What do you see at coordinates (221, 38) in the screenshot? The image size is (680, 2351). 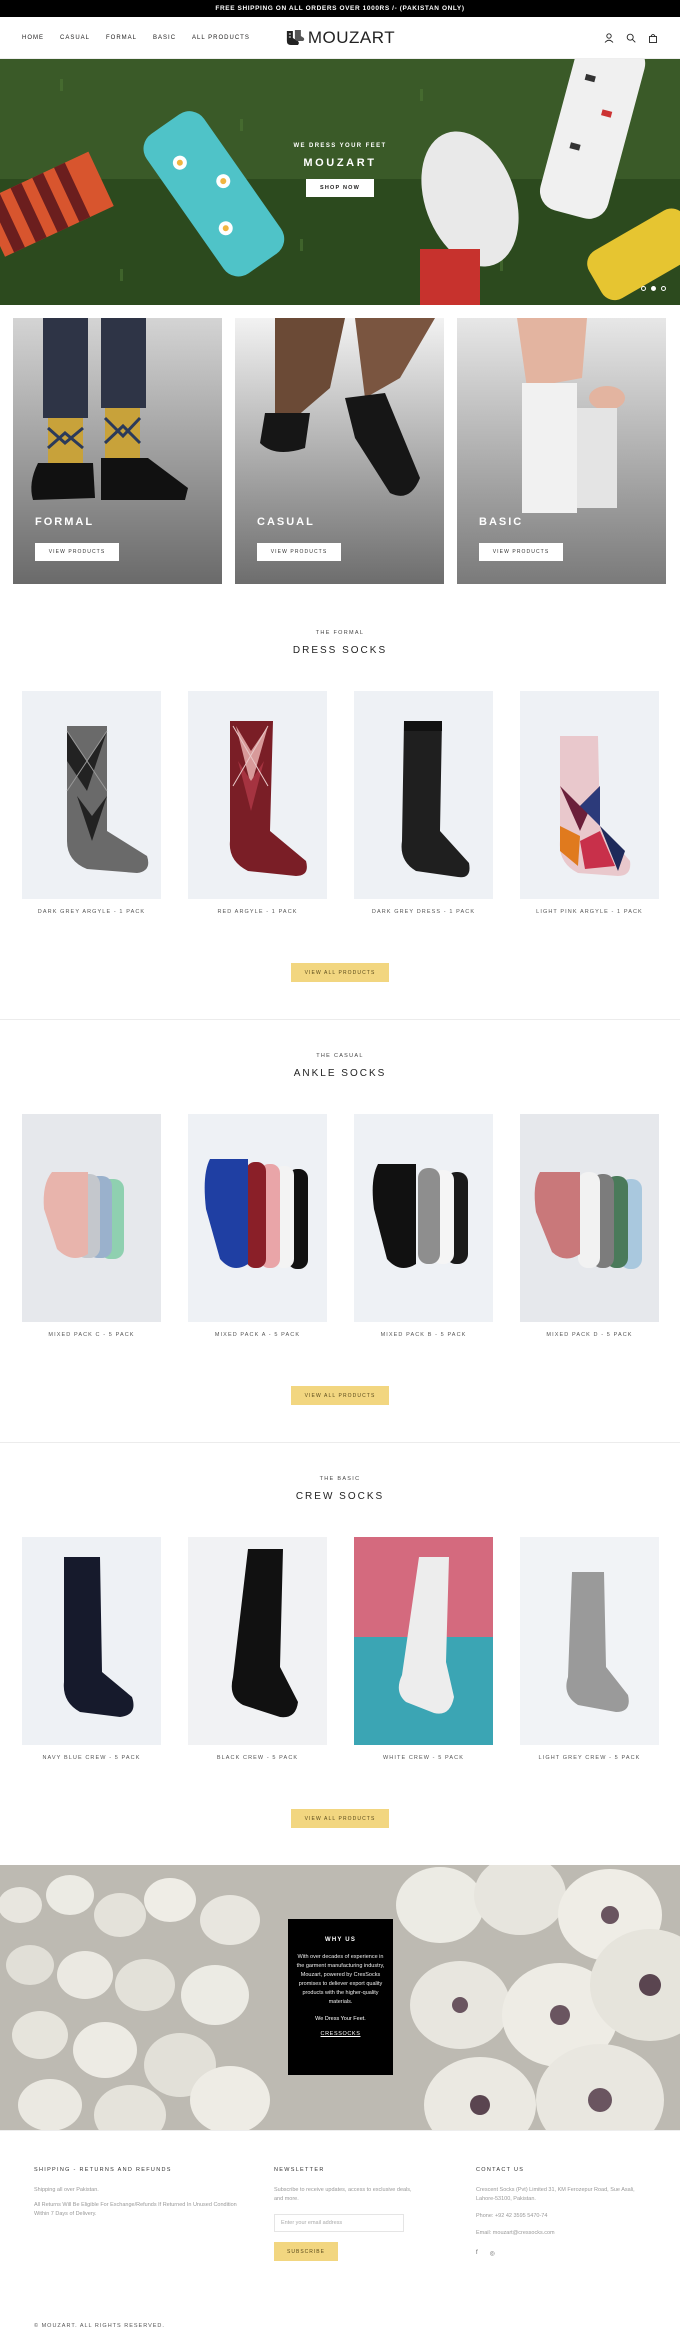 I see `nav-all-products: ALL PRODUCTS` at bounding box center [221, 38].